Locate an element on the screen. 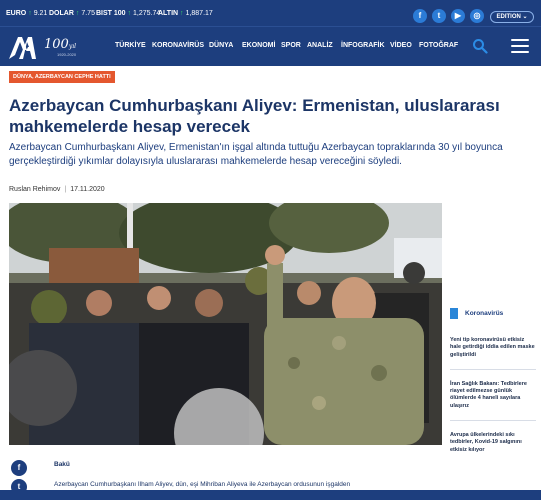  youtube-icon: ▶ is located at coordinates (458, 16).